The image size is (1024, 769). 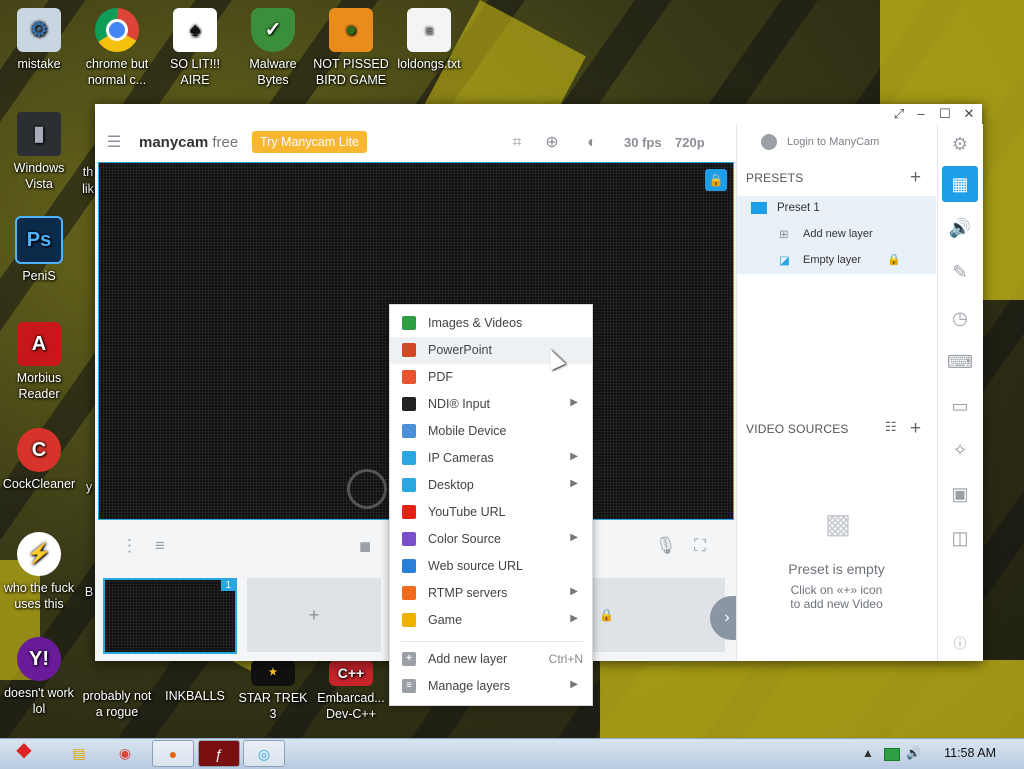 What do you see at coordinates (39, 362) in the screenshot?
I see `desktop-icon-morbius-reader: A Morbius Reader` at bounding box center [39, 362].